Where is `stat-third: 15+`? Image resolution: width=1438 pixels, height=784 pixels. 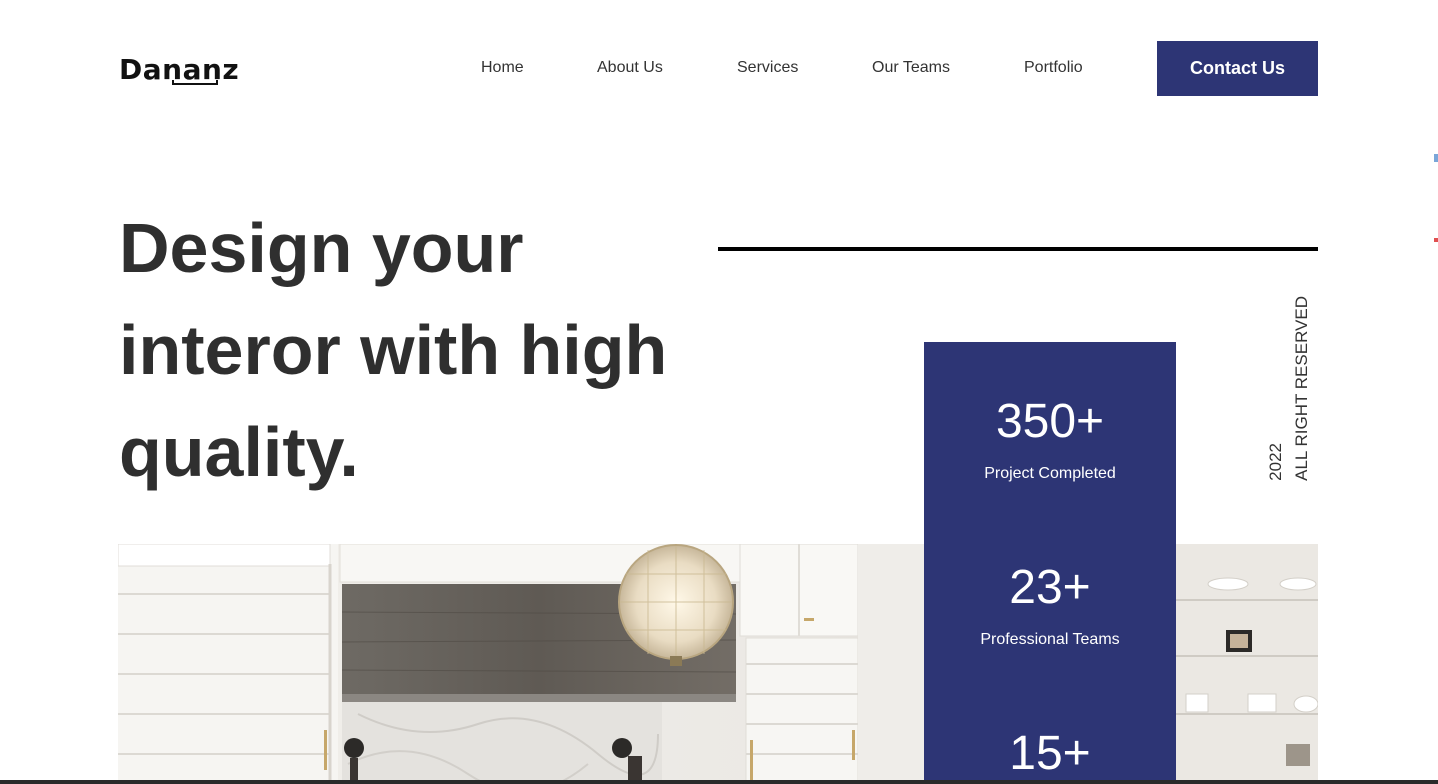
stat-third: 15+ is located at coordinates (1050, 754).